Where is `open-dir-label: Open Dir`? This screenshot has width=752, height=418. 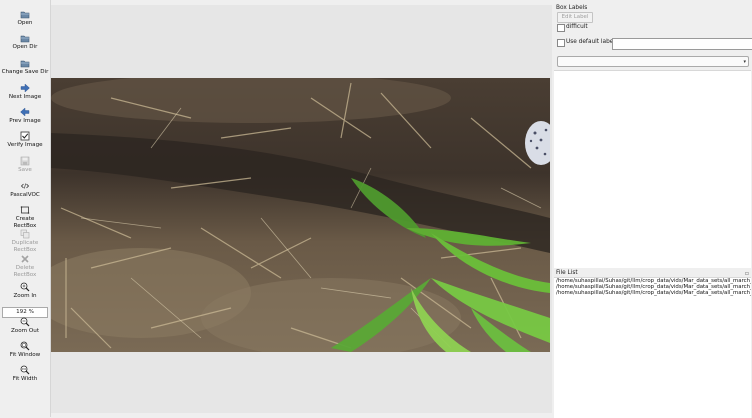 open-dir-label: Open Dir is located at coordinates (25, 47).